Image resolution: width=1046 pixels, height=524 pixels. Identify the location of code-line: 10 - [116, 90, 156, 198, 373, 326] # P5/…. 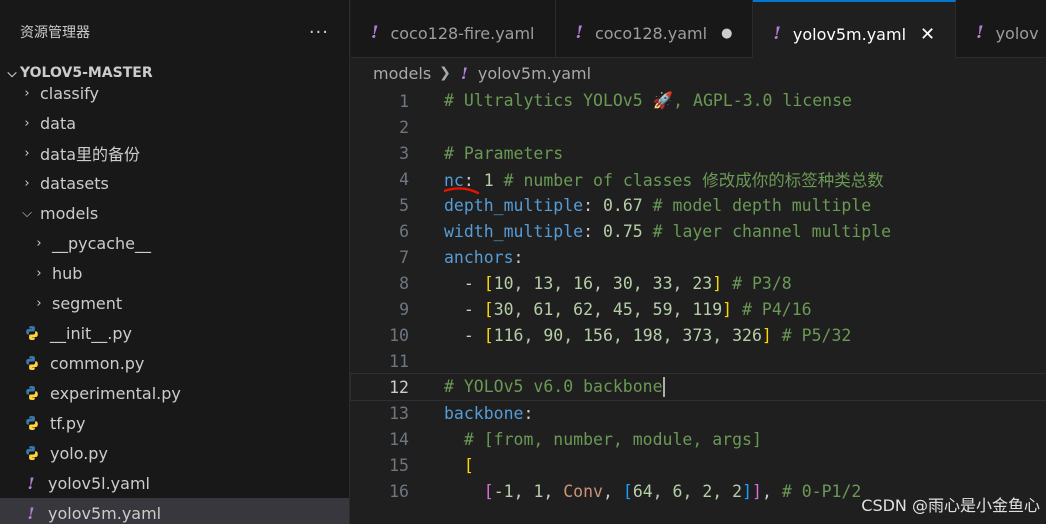
(698, 335).